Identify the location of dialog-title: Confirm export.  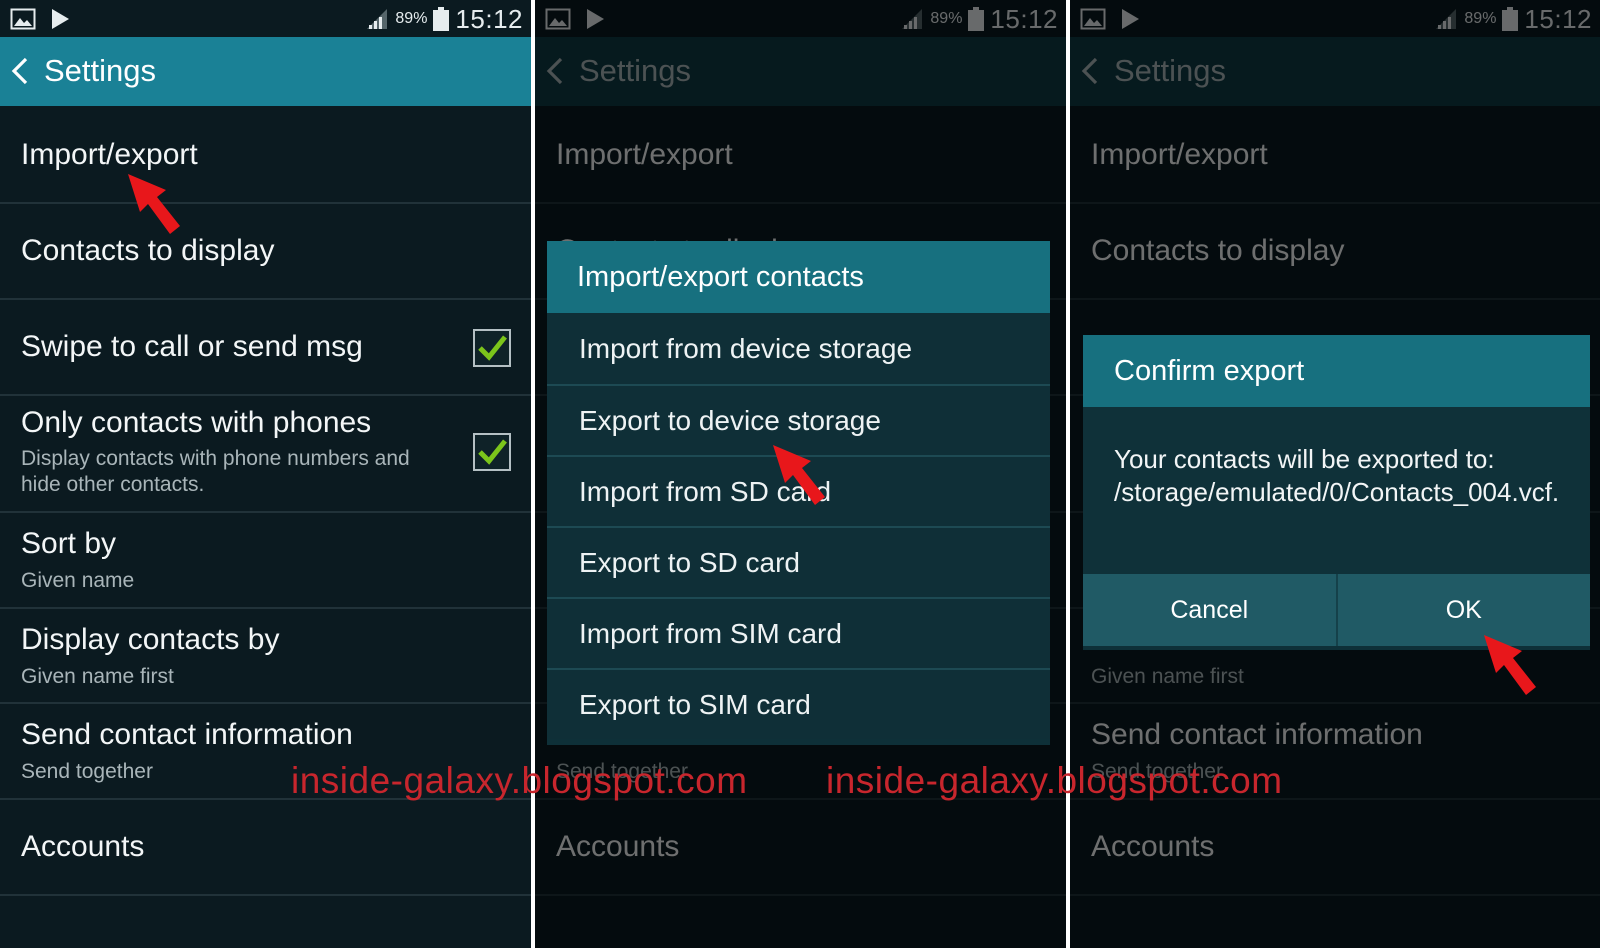
(1336, 371).